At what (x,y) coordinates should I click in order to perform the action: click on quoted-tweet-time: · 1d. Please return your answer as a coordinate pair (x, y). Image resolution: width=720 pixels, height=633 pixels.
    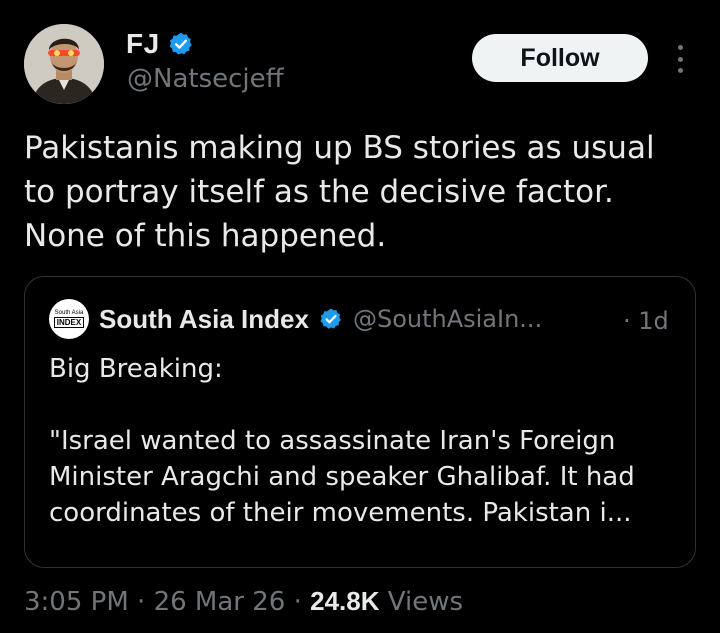
    Looking at the image, I should click on (646, 321).